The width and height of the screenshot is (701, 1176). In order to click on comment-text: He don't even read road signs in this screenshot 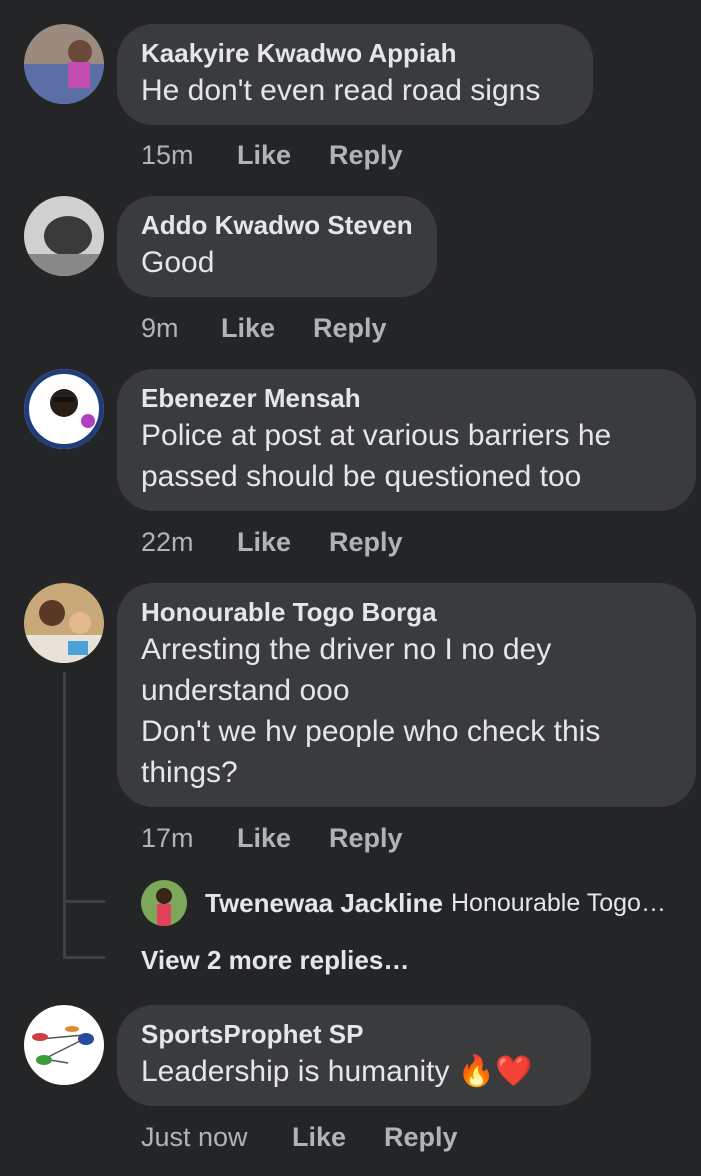, I will do `click(341, 90)`.